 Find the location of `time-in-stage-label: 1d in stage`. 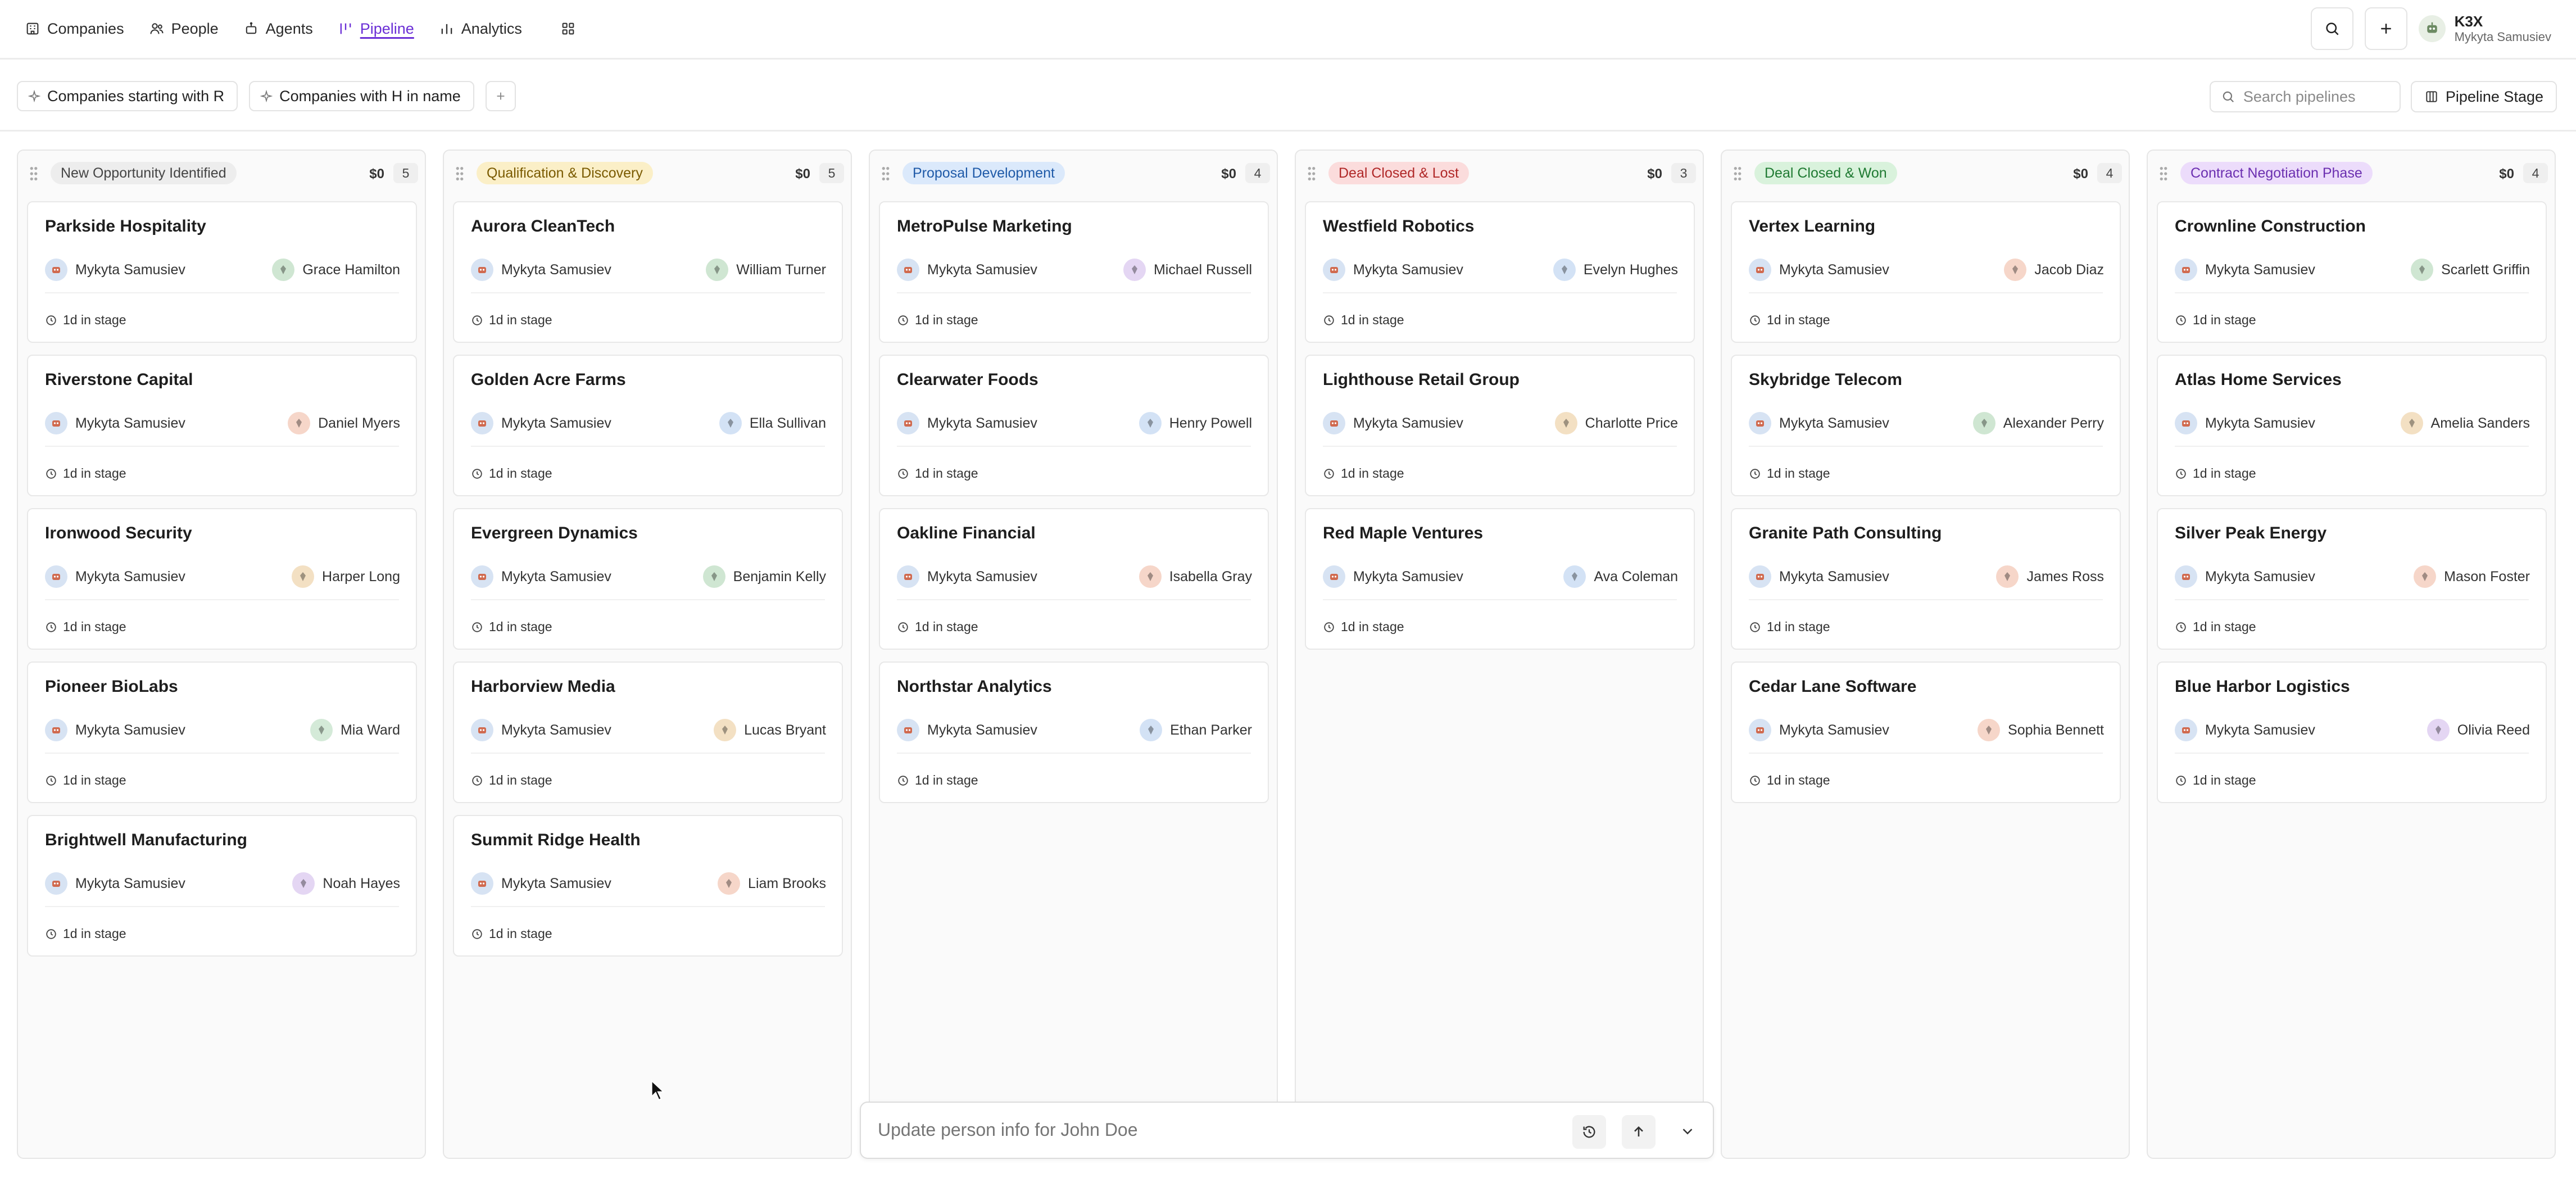

time-in-stage-label: 1d in stage is located at coordinates (946, 780).